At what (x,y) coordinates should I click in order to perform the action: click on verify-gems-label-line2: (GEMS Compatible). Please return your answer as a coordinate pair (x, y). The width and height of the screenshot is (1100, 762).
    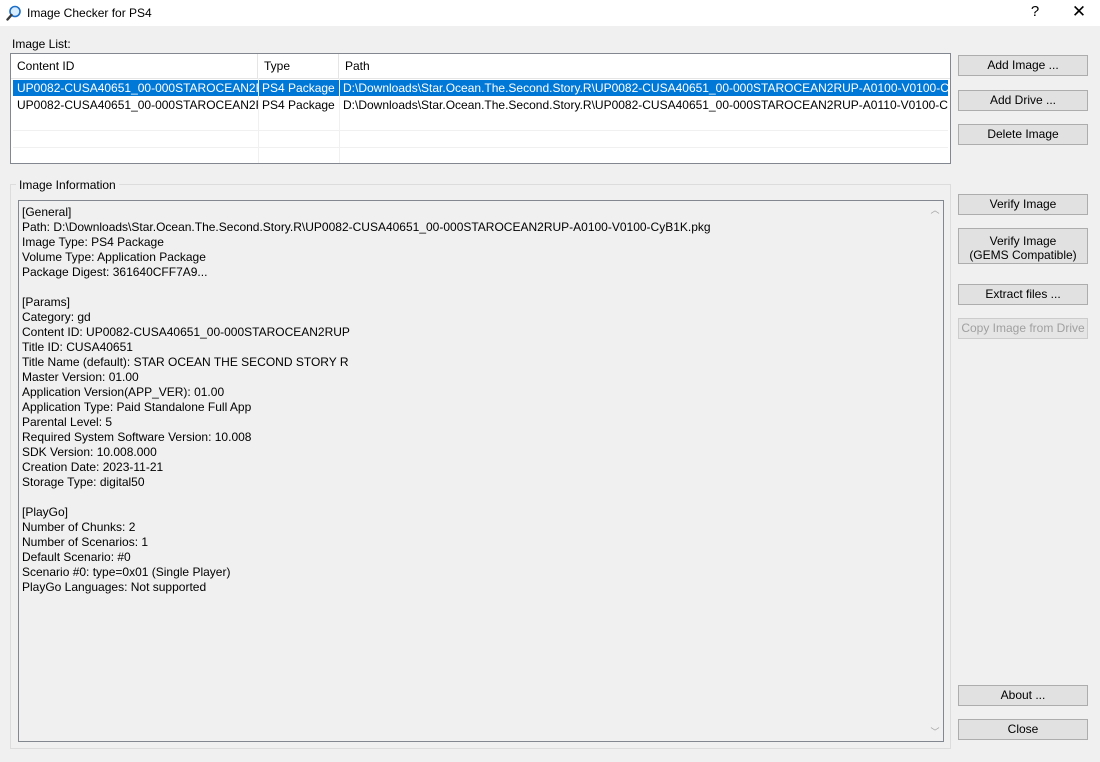
    Looking at the image, I should click on (1023, 254).